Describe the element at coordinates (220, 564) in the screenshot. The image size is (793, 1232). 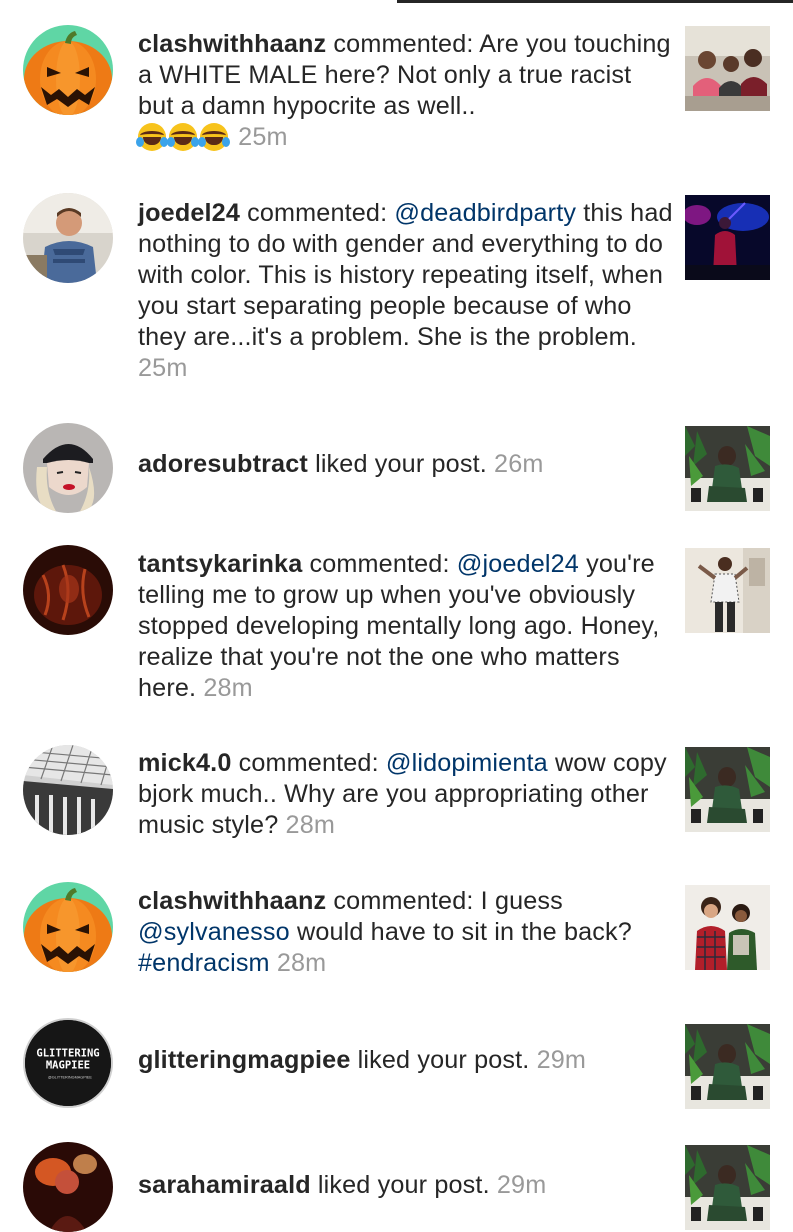
I see `username-link: tantsykarinka` at that location.